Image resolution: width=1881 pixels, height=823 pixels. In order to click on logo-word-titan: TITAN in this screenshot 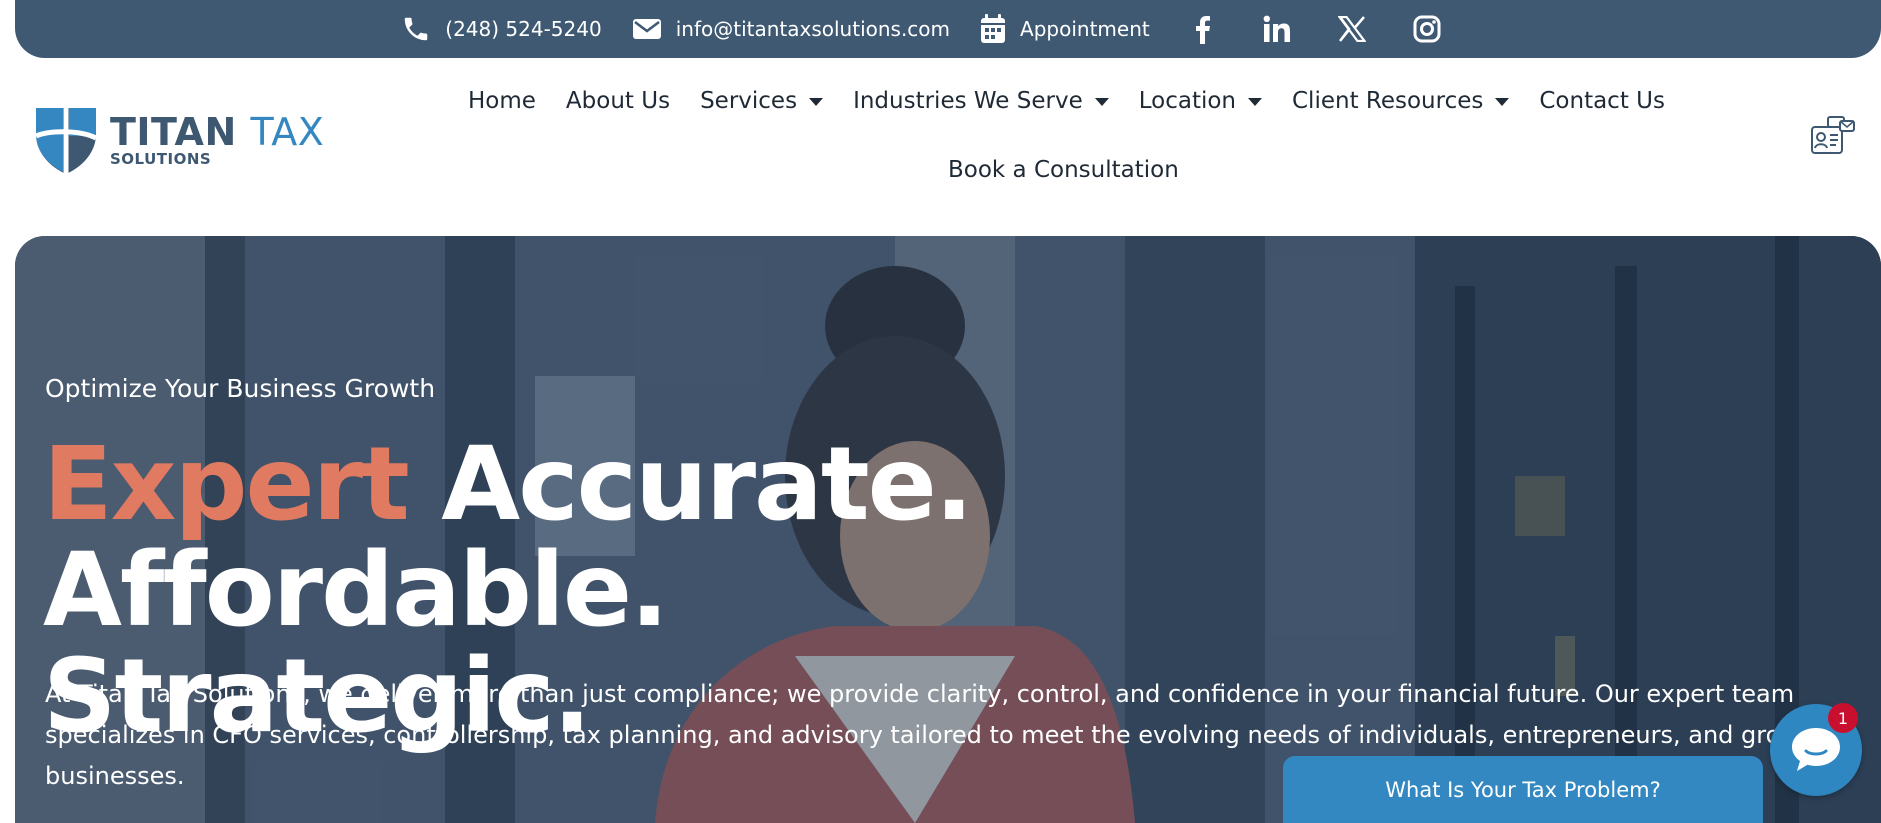, I will do `click(173, 132)`.